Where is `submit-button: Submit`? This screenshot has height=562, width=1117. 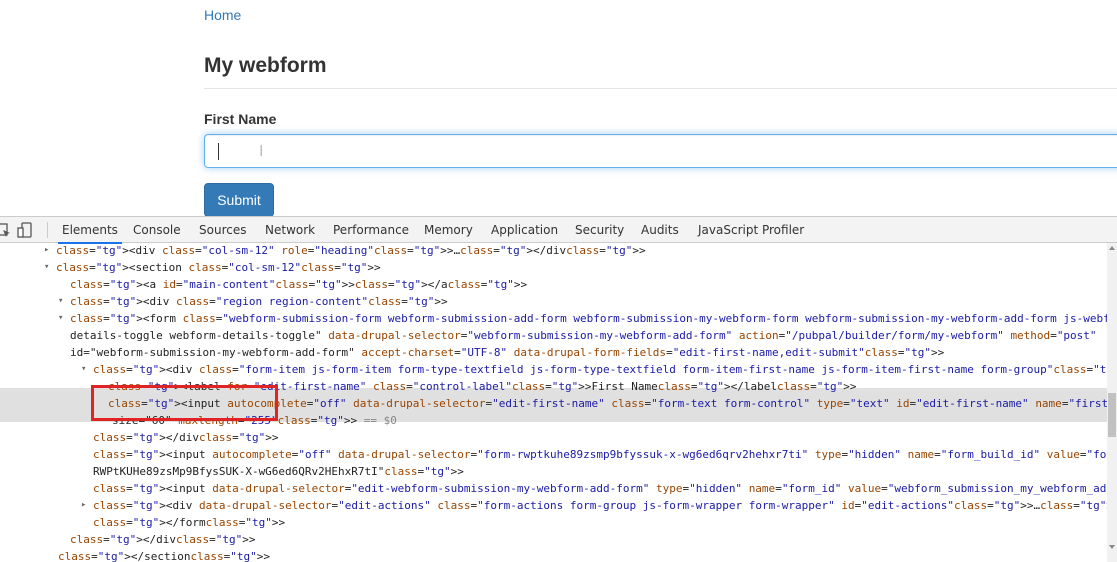 submit-button: Submit is located at coordinates (239, 199).